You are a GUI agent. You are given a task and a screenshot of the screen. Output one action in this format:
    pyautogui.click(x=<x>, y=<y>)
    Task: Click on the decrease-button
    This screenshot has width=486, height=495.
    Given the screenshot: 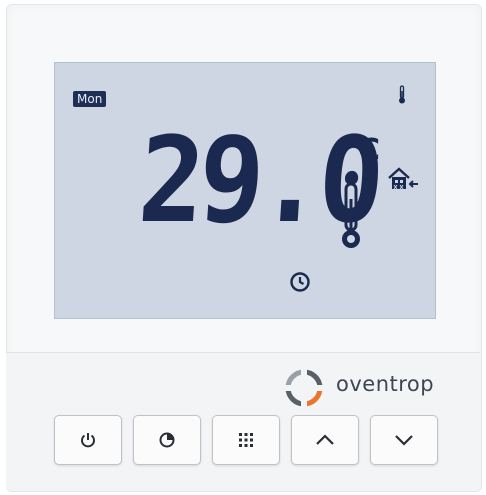 What is the action you would take?
    pyautogui.click(x=404, y=440)
    